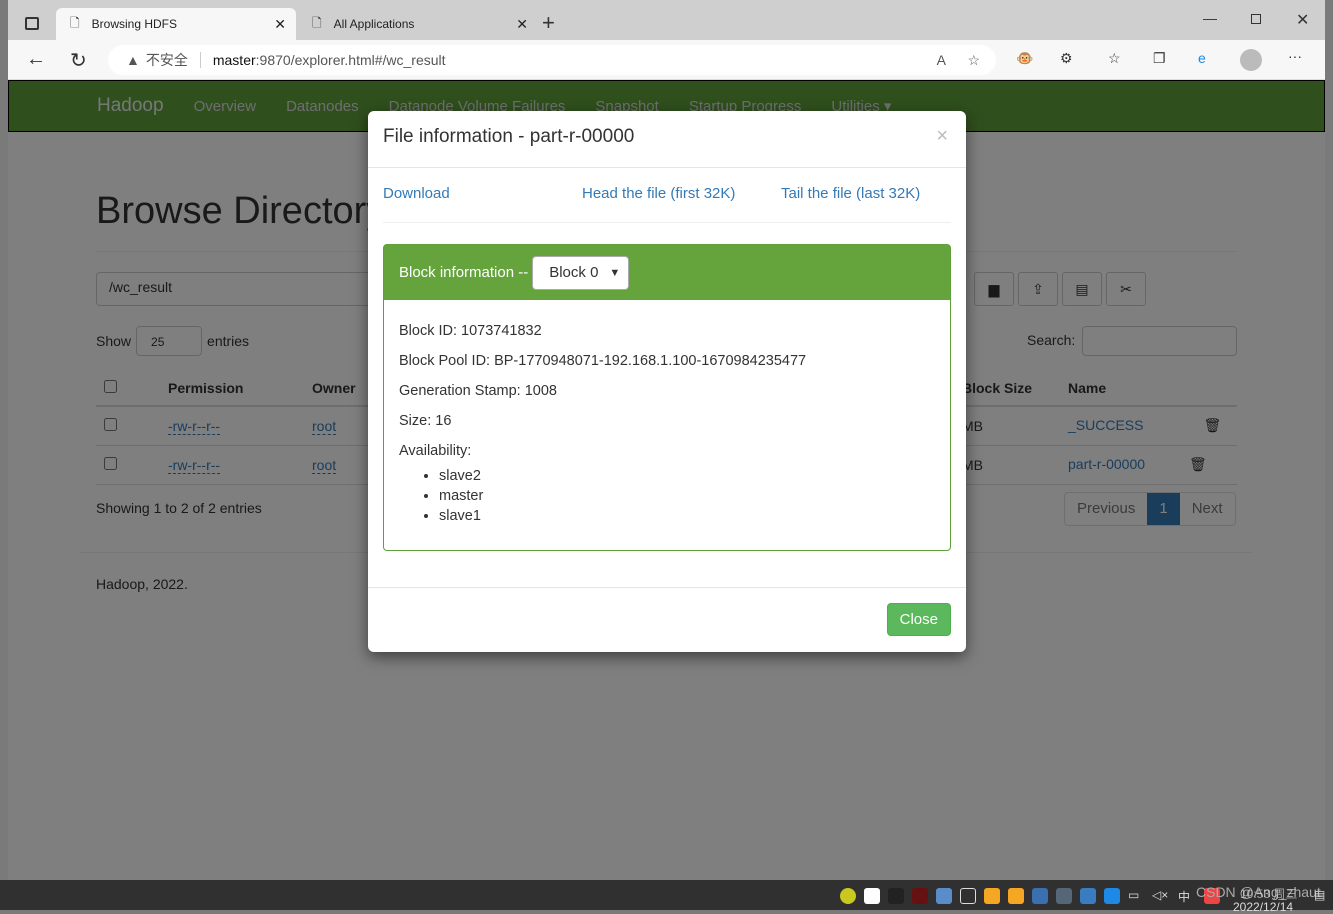 This screenshot has width=1333, height=914. Describe the element at coordinates (658, 193) in the screenshot. I see `head-file-link: Head the file (first 32K)` at that location.